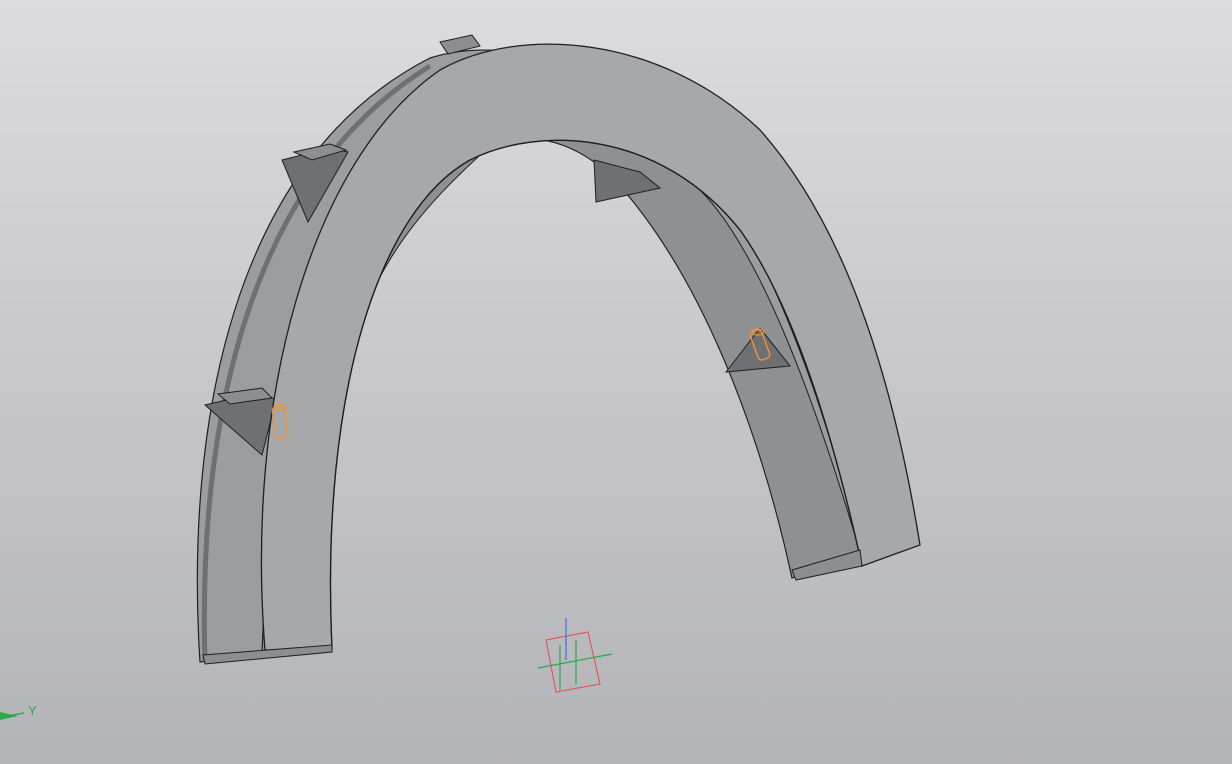 This screenshot has width=1232, height=764. Describe the element at coordinates (32, 710) in the screenshot. I see `y-axis-label: Y` at that location.